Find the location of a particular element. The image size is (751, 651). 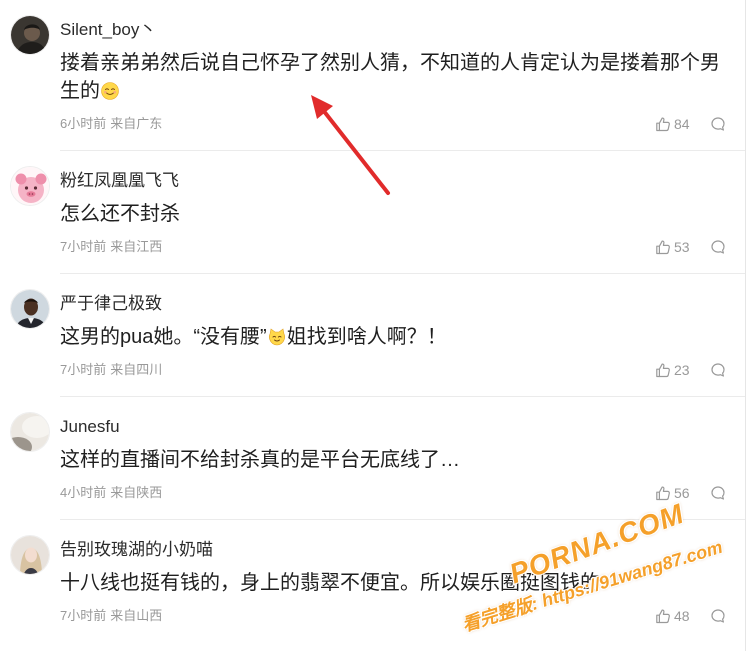

like-button: 48 is located at coordinates (673, 616).